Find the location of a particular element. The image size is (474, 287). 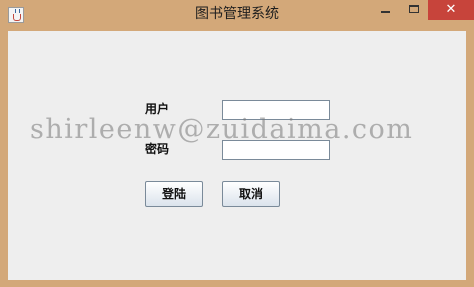

maximize-button is located at coordinates (414, 10).